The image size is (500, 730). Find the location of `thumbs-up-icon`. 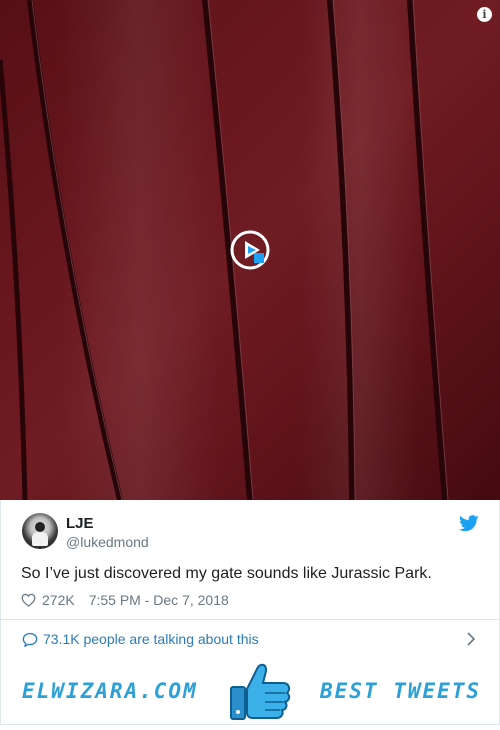

thumbs-up-icon is located at coordinates (260, 691).